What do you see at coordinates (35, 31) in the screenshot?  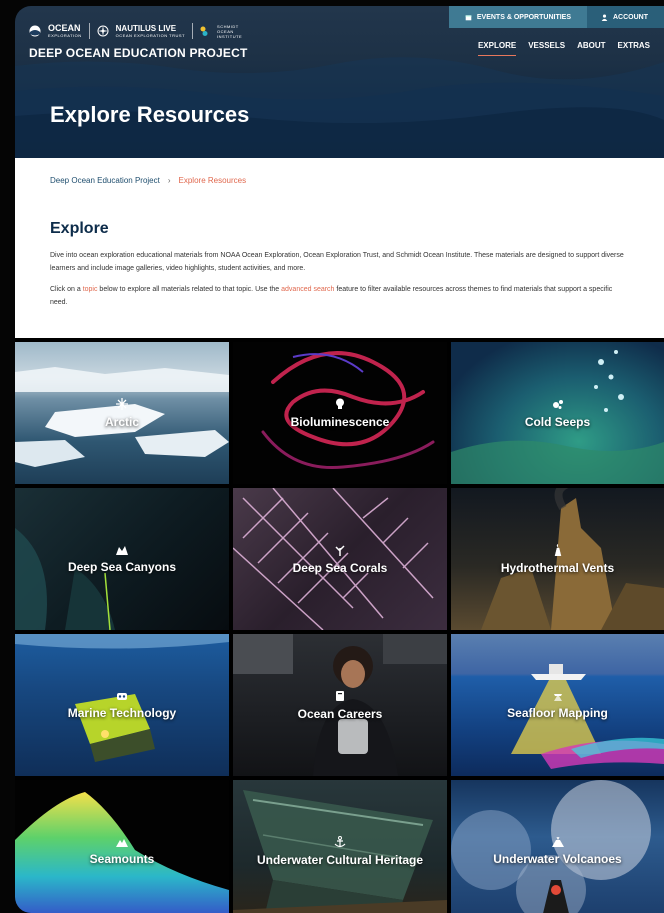 I see `noaa-logo-icon` at bounding box center [35, 31].